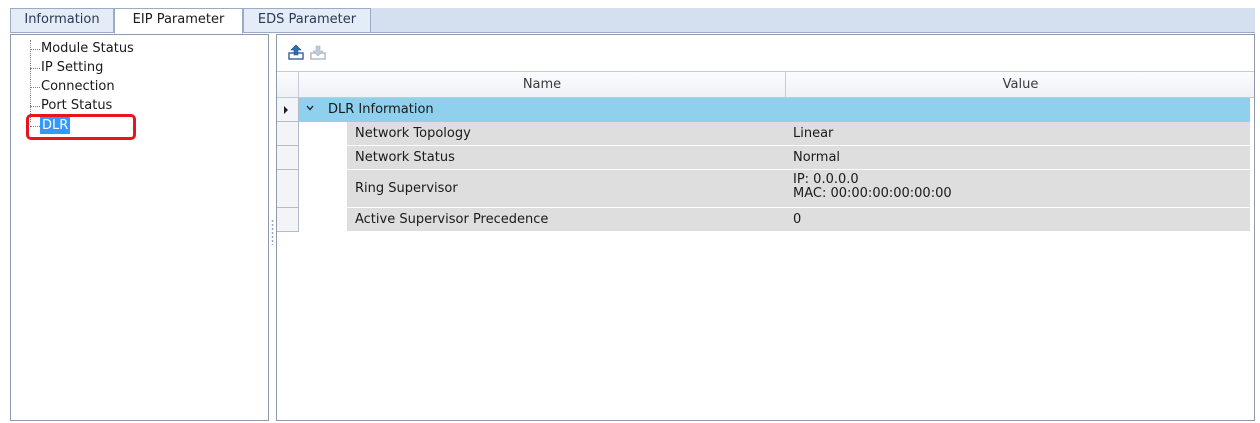 This screenshot has width=1260, height=423. Describe the element at coordinates (542, 85) in the screenshot. I see `column-header-name: Name` at that location.